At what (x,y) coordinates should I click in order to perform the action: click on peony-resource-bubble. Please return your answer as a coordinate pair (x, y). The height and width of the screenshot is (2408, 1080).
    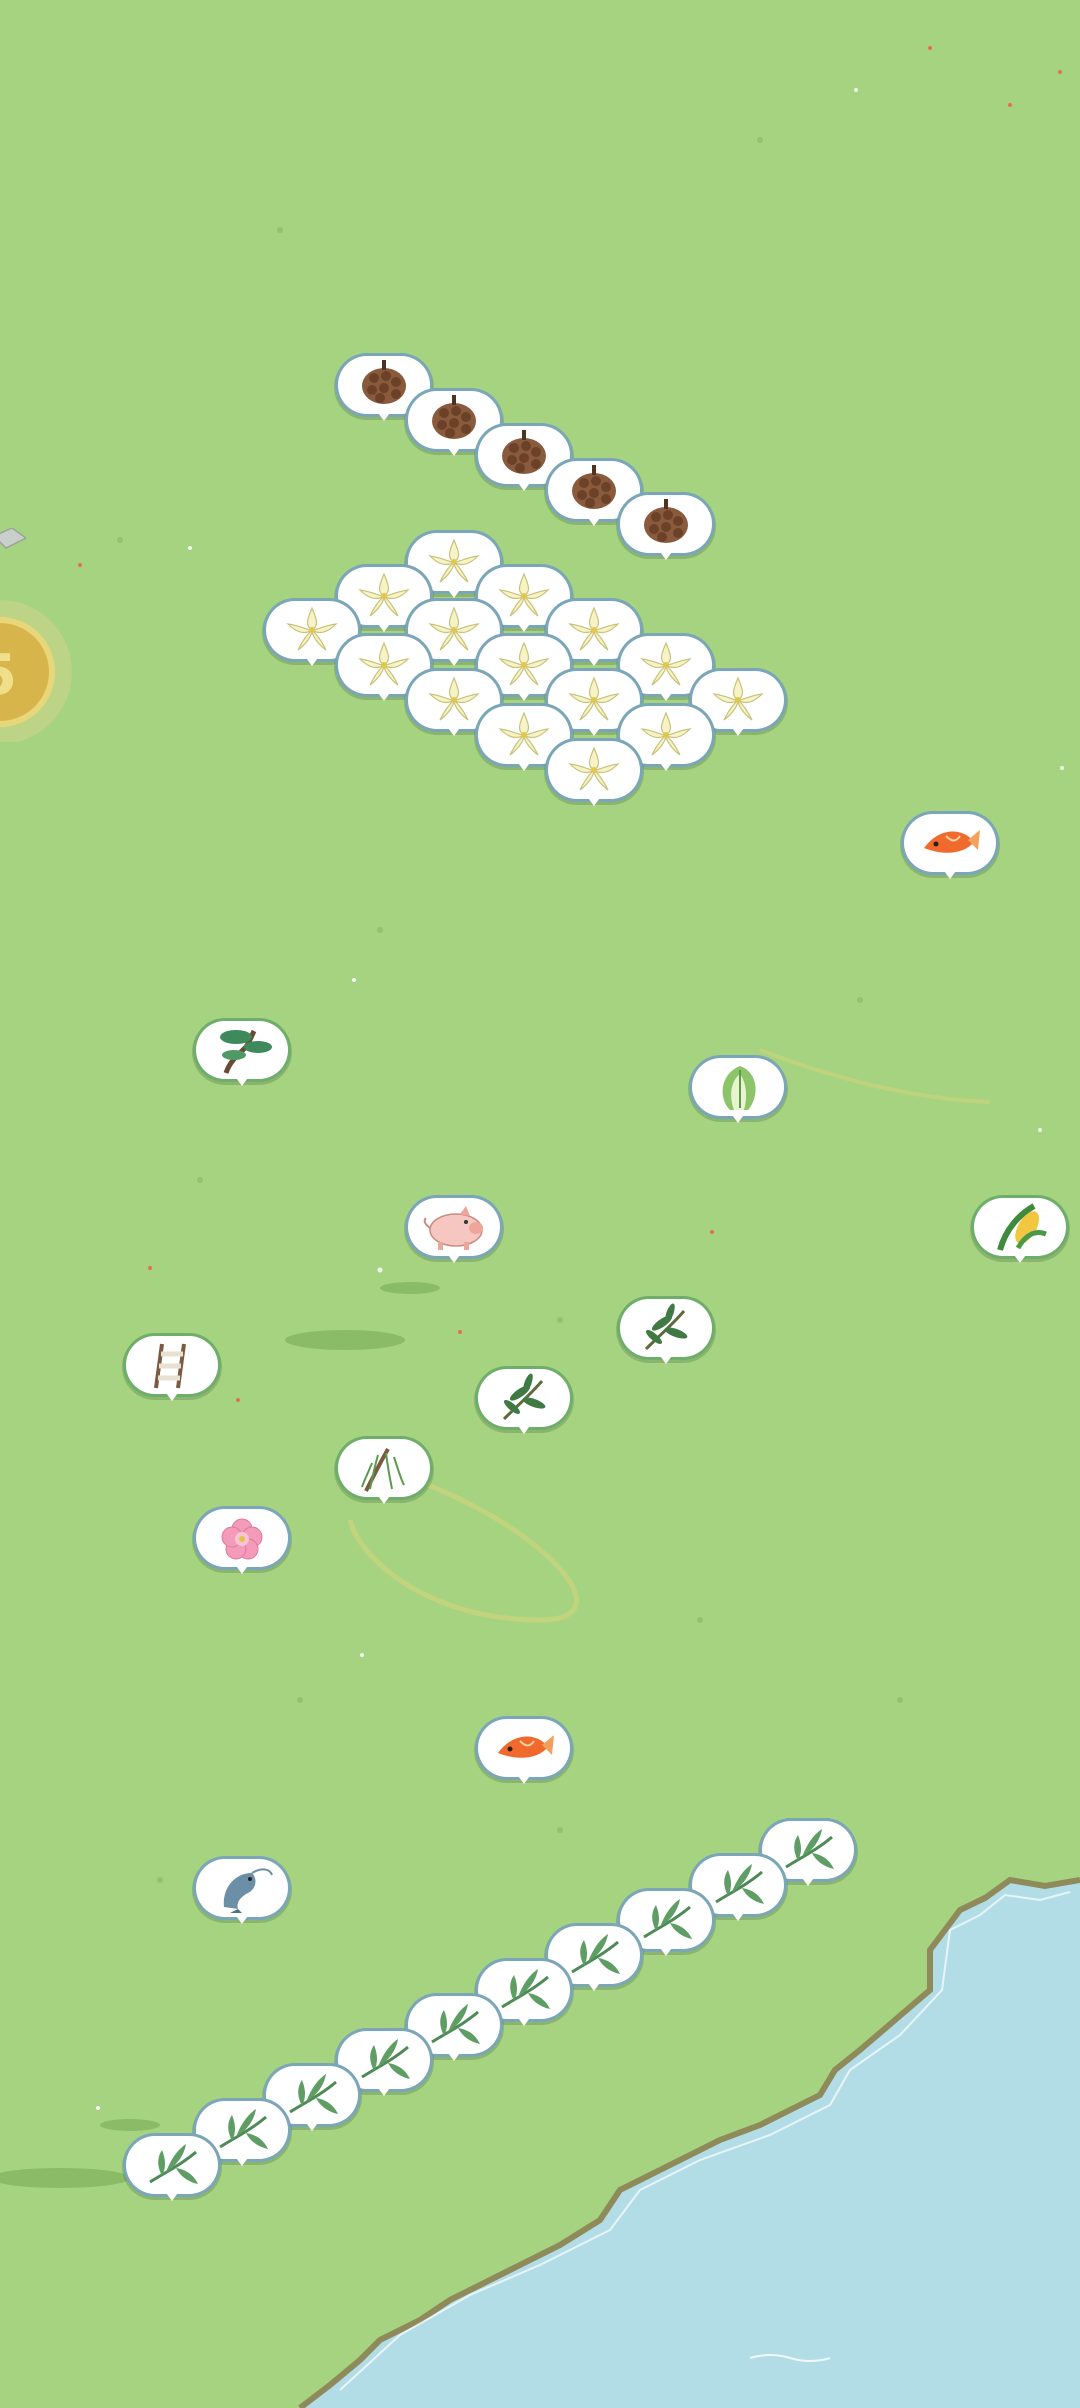
    Looking at the image, I should click on (242, 1543).